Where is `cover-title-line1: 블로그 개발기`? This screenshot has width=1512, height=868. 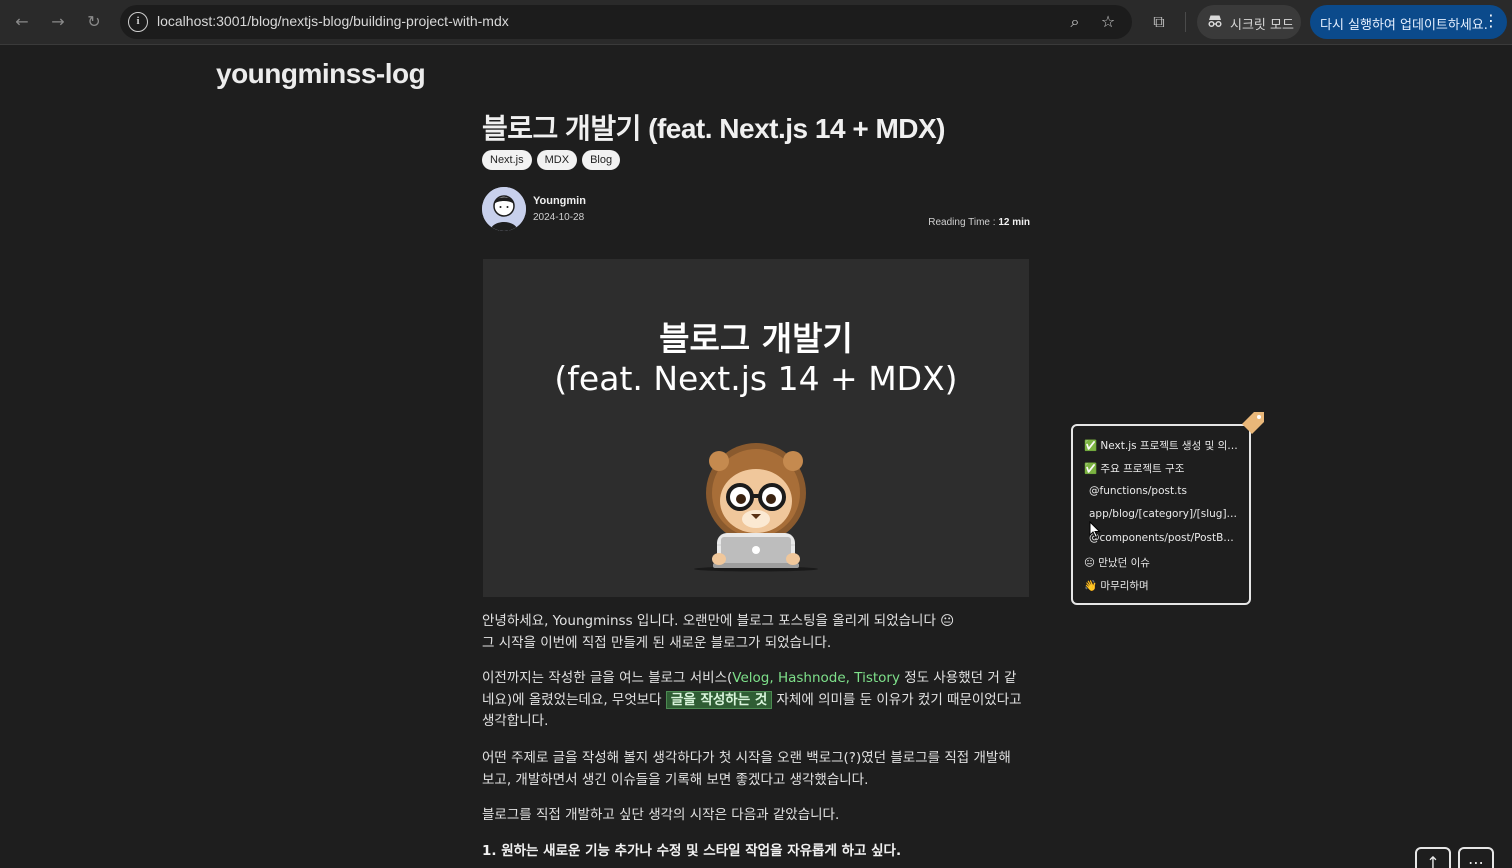
cover-title-line1: 블로그 개발기 is located at coordinates (756, 338).